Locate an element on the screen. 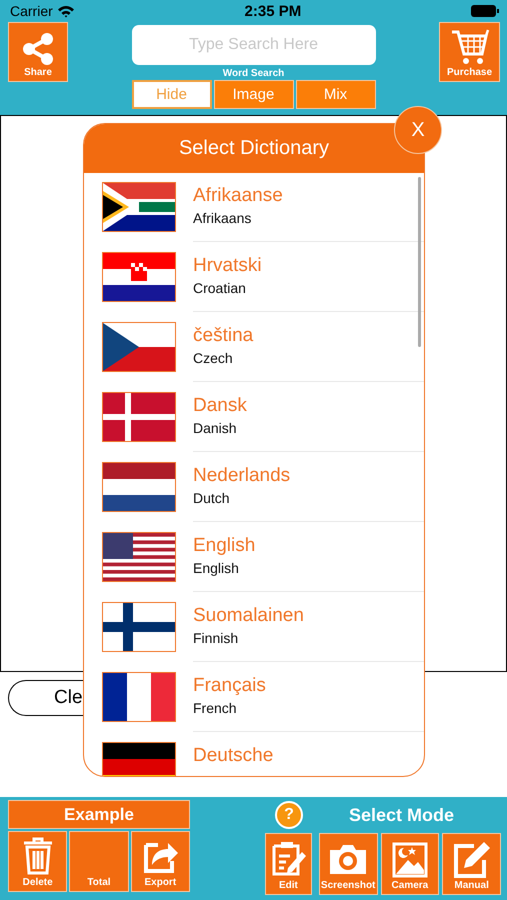 Image resolution: width=507 pixels, height=900 pixels. carrier-label: Carrier is located at coordinates (31, 11).